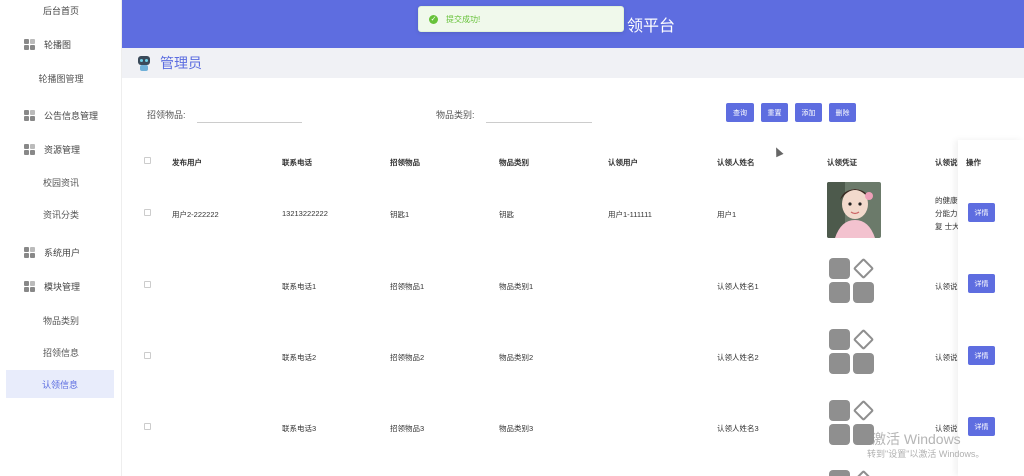  I want to click on search-category-label: 物品类别:, so click(455, 115).